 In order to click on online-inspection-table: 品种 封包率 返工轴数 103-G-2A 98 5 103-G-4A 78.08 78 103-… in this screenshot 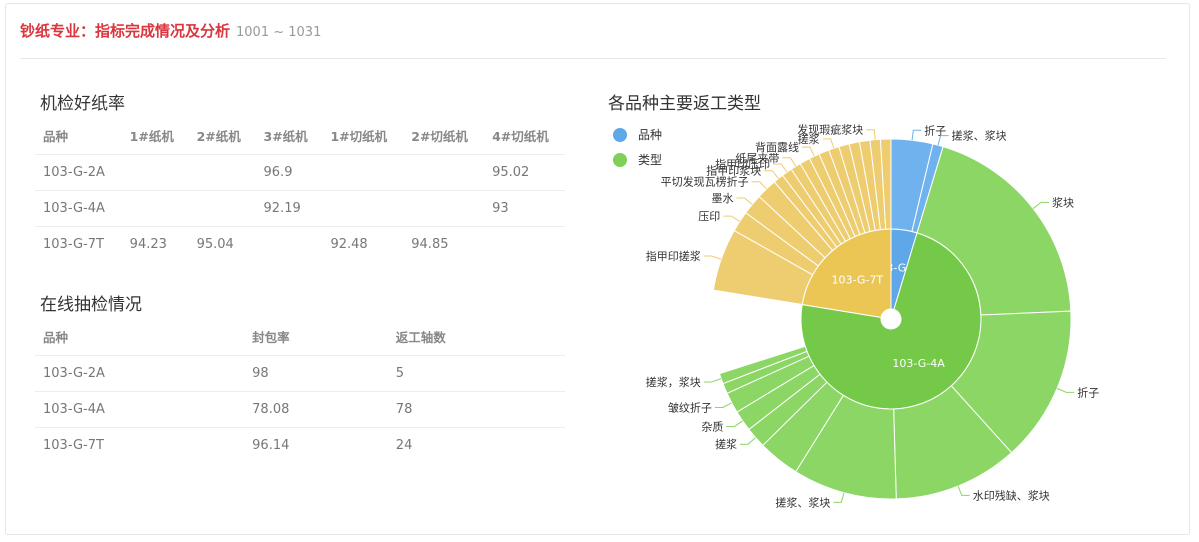, I will do `click(300, 391)`.